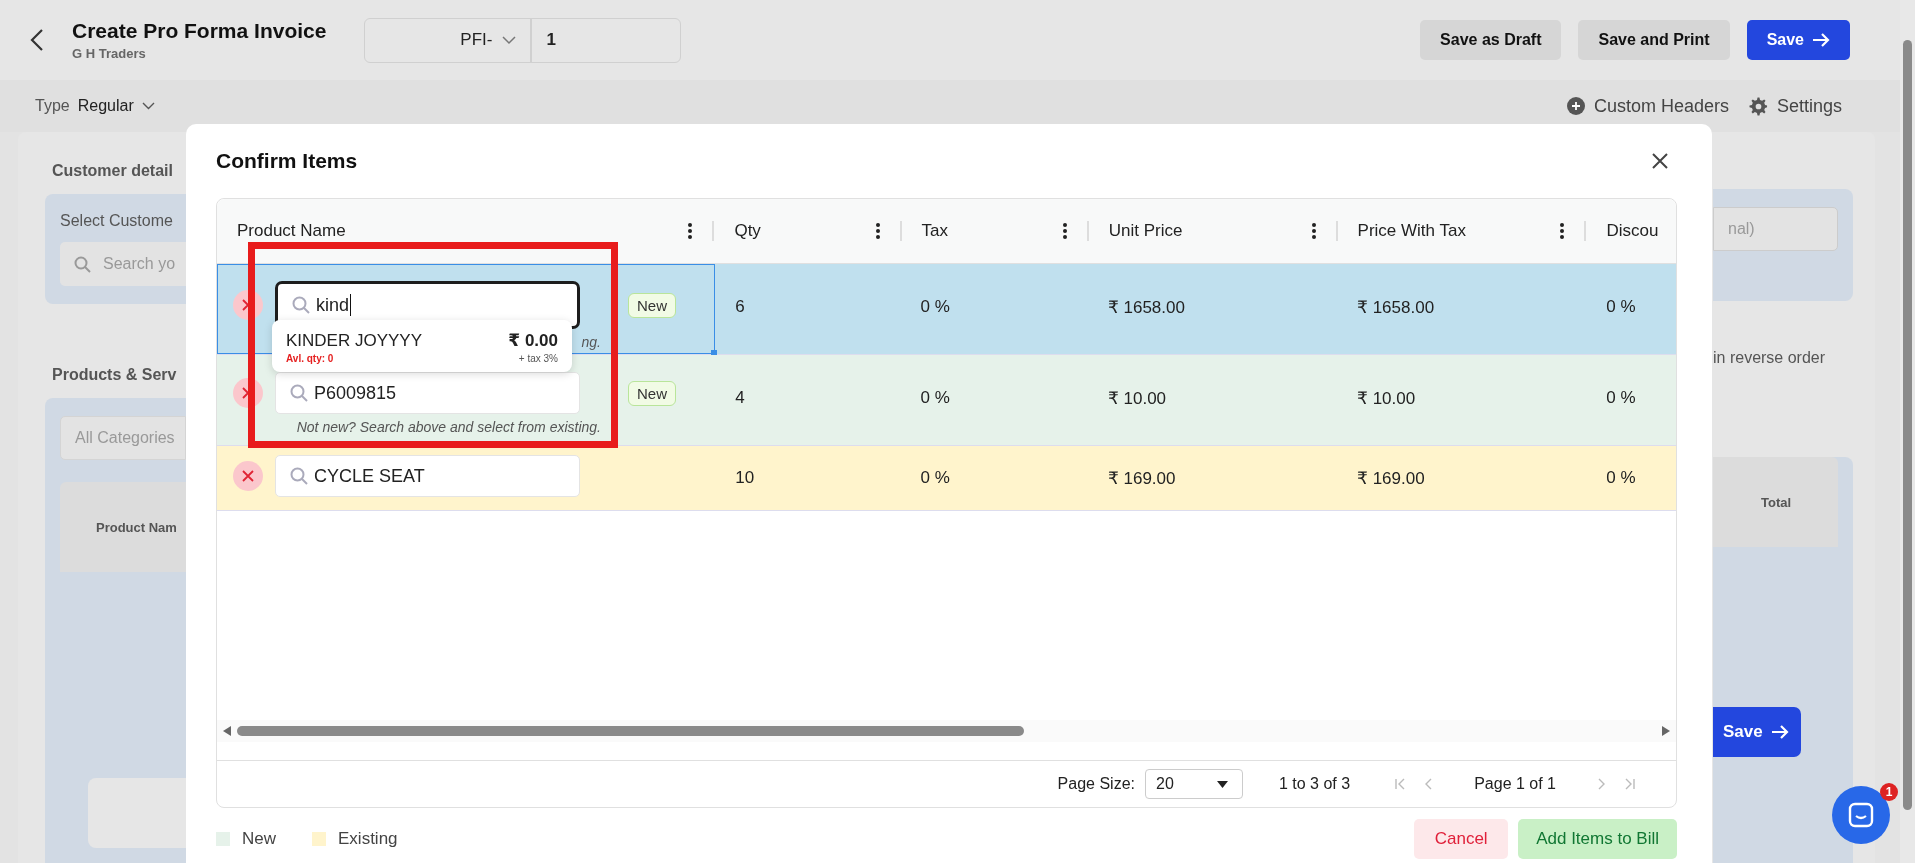 This screenshot has height=863, width=1915. What do you see at coordinates (448, 427) in the screenshot?
I see `hint-text: Not new? Search above and select from existing.` at bounding box center [448, 427].